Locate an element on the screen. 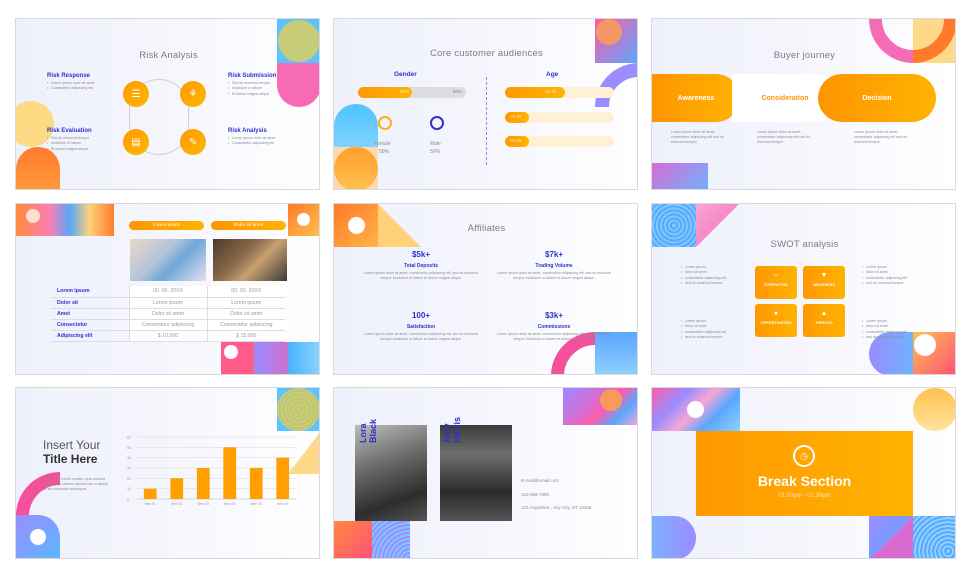  male-icon is located at coordinates (437, 123).